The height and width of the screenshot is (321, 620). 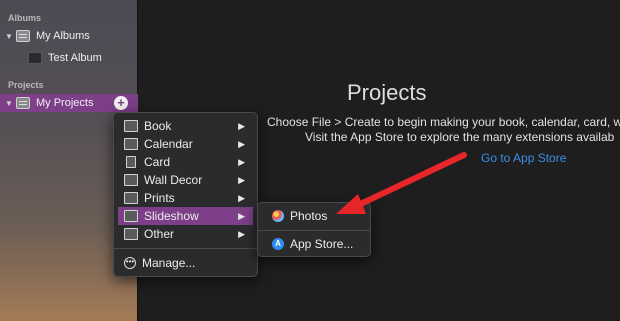 I want to click on menu-item-slideshow: Slideshow ▶, so click(x=185, y=216).